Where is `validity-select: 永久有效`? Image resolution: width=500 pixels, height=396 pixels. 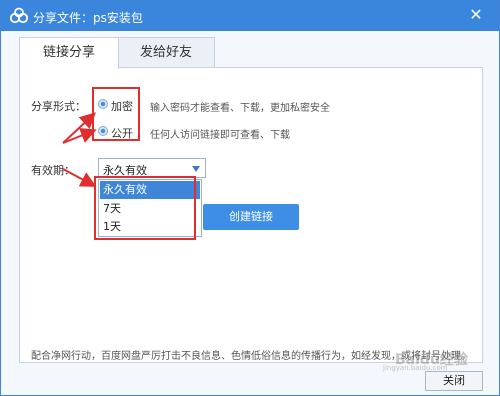 validity-select: 永久有效 is located at coordinates (152, 168).